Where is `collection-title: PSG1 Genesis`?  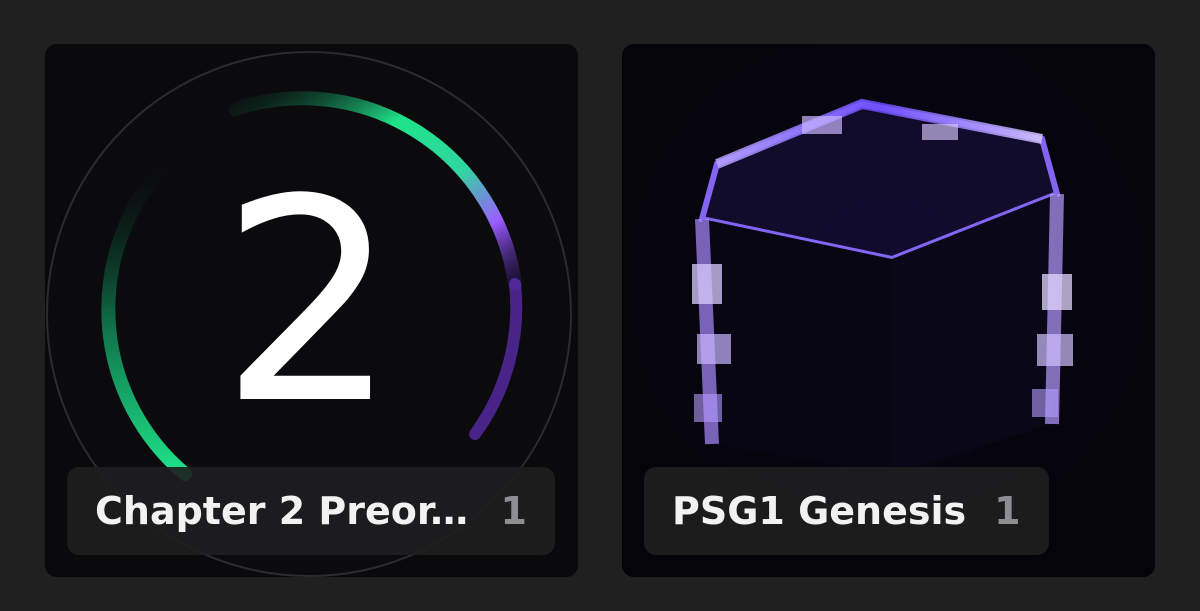 collection-title: PSG1 Genesis is located at coordinates (819, 511).